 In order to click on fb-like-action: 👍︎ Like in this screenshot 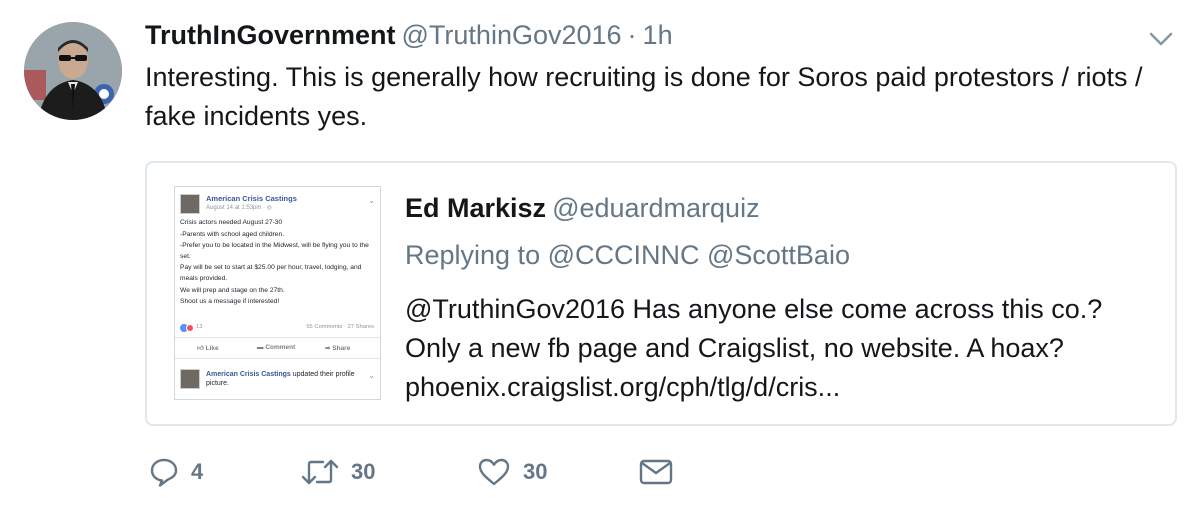, I will do `click(208, 348)`.